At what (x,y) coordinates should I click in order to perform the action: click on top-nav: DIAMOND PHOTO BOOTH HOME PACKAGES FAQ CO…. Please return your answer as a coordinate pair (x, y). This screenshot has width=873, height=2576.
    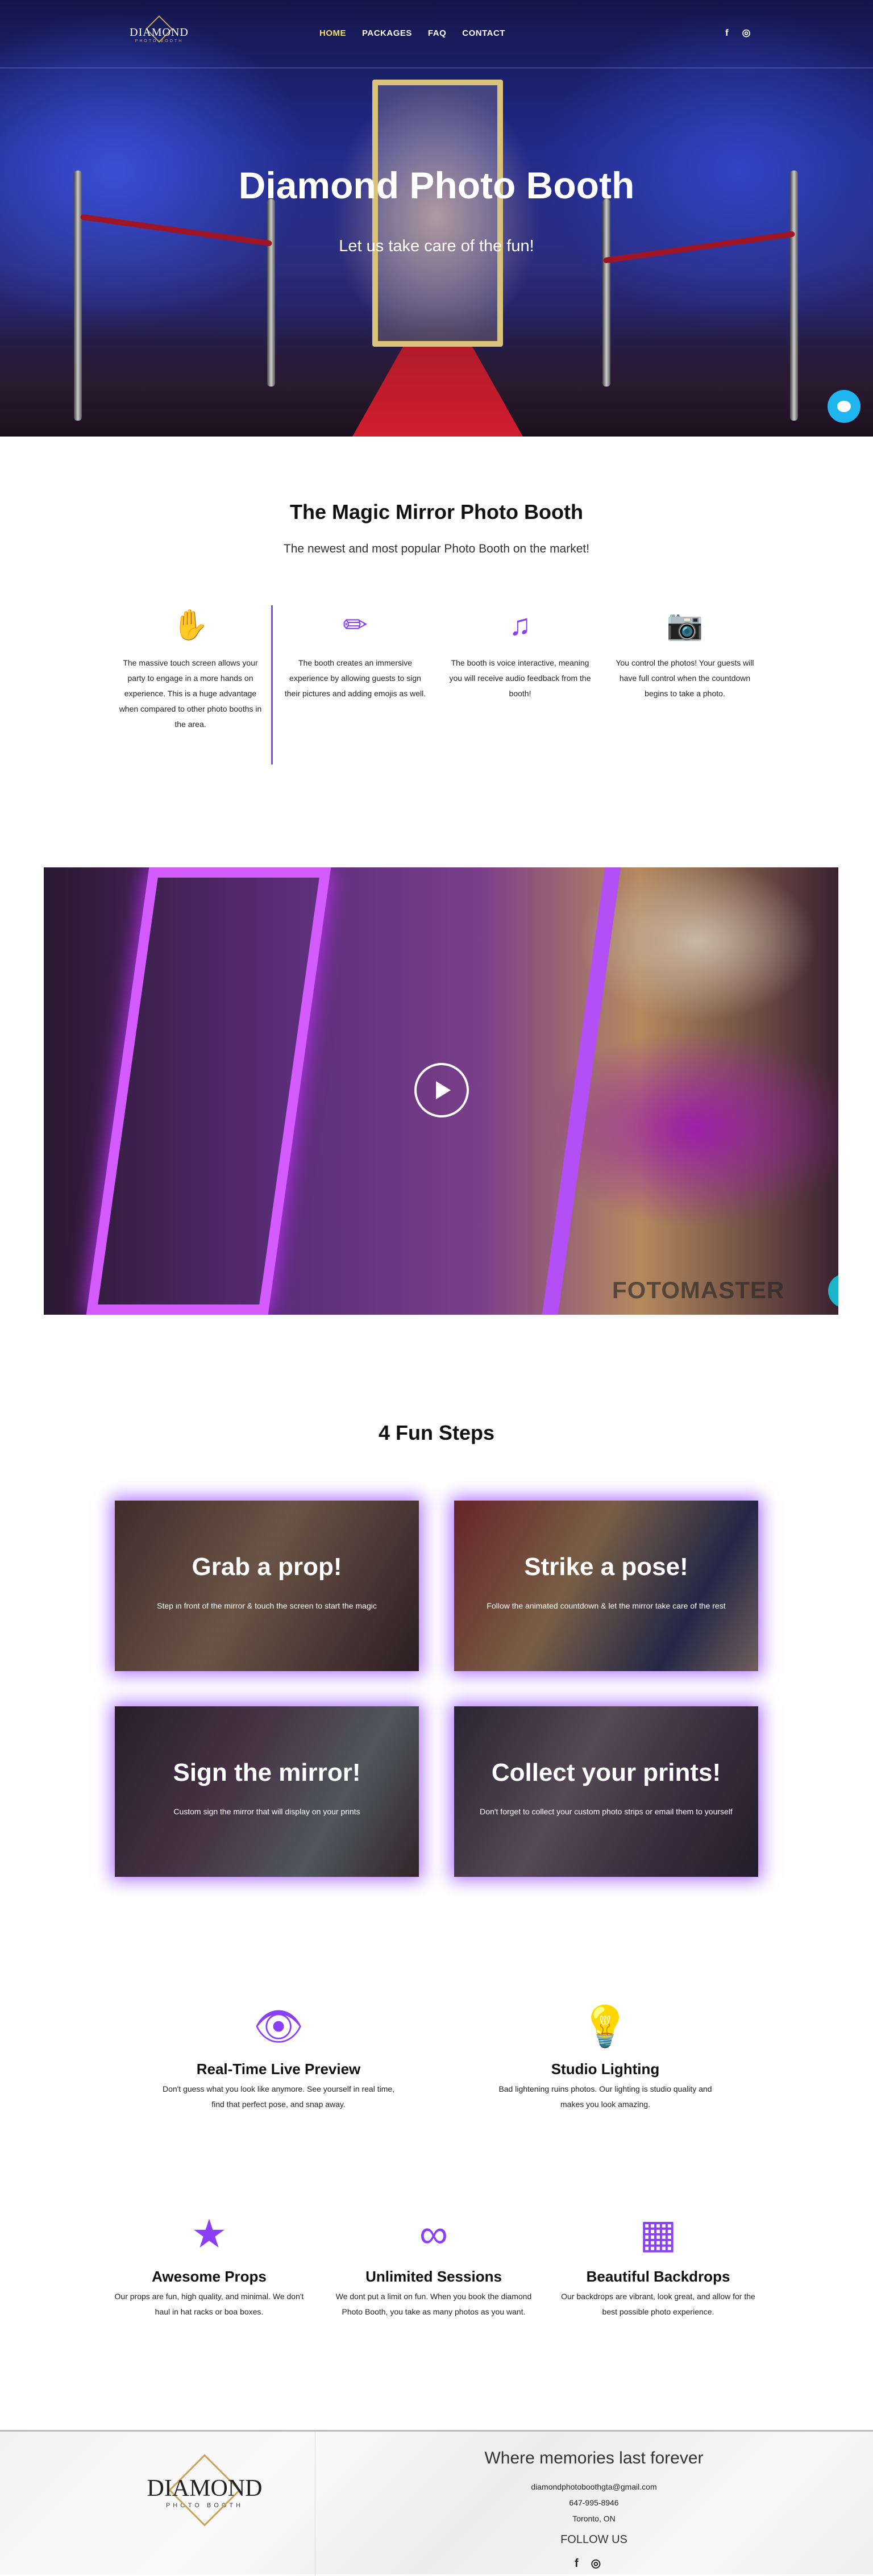
    Looking at the image, I should click on (436, 34).